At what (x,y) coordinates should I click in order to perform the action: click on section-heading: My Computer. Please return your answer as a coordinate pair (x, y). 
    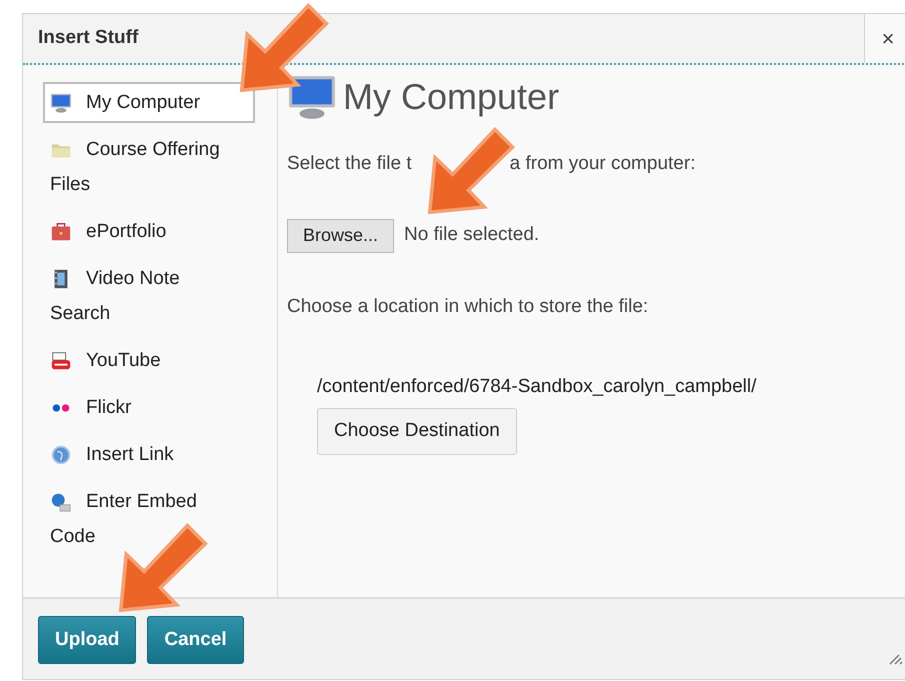
    Looking at the image, I should click on (451, 97).